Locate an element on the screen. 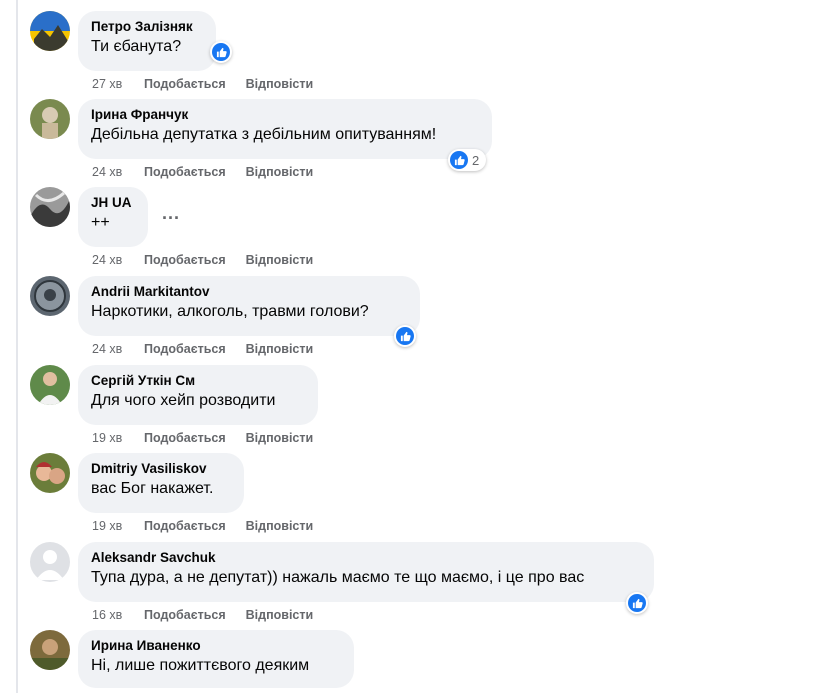 Image resolution: width=823 pixels, height=693 pixels. comment-author: JH UA is located at coordinates (113, 202).